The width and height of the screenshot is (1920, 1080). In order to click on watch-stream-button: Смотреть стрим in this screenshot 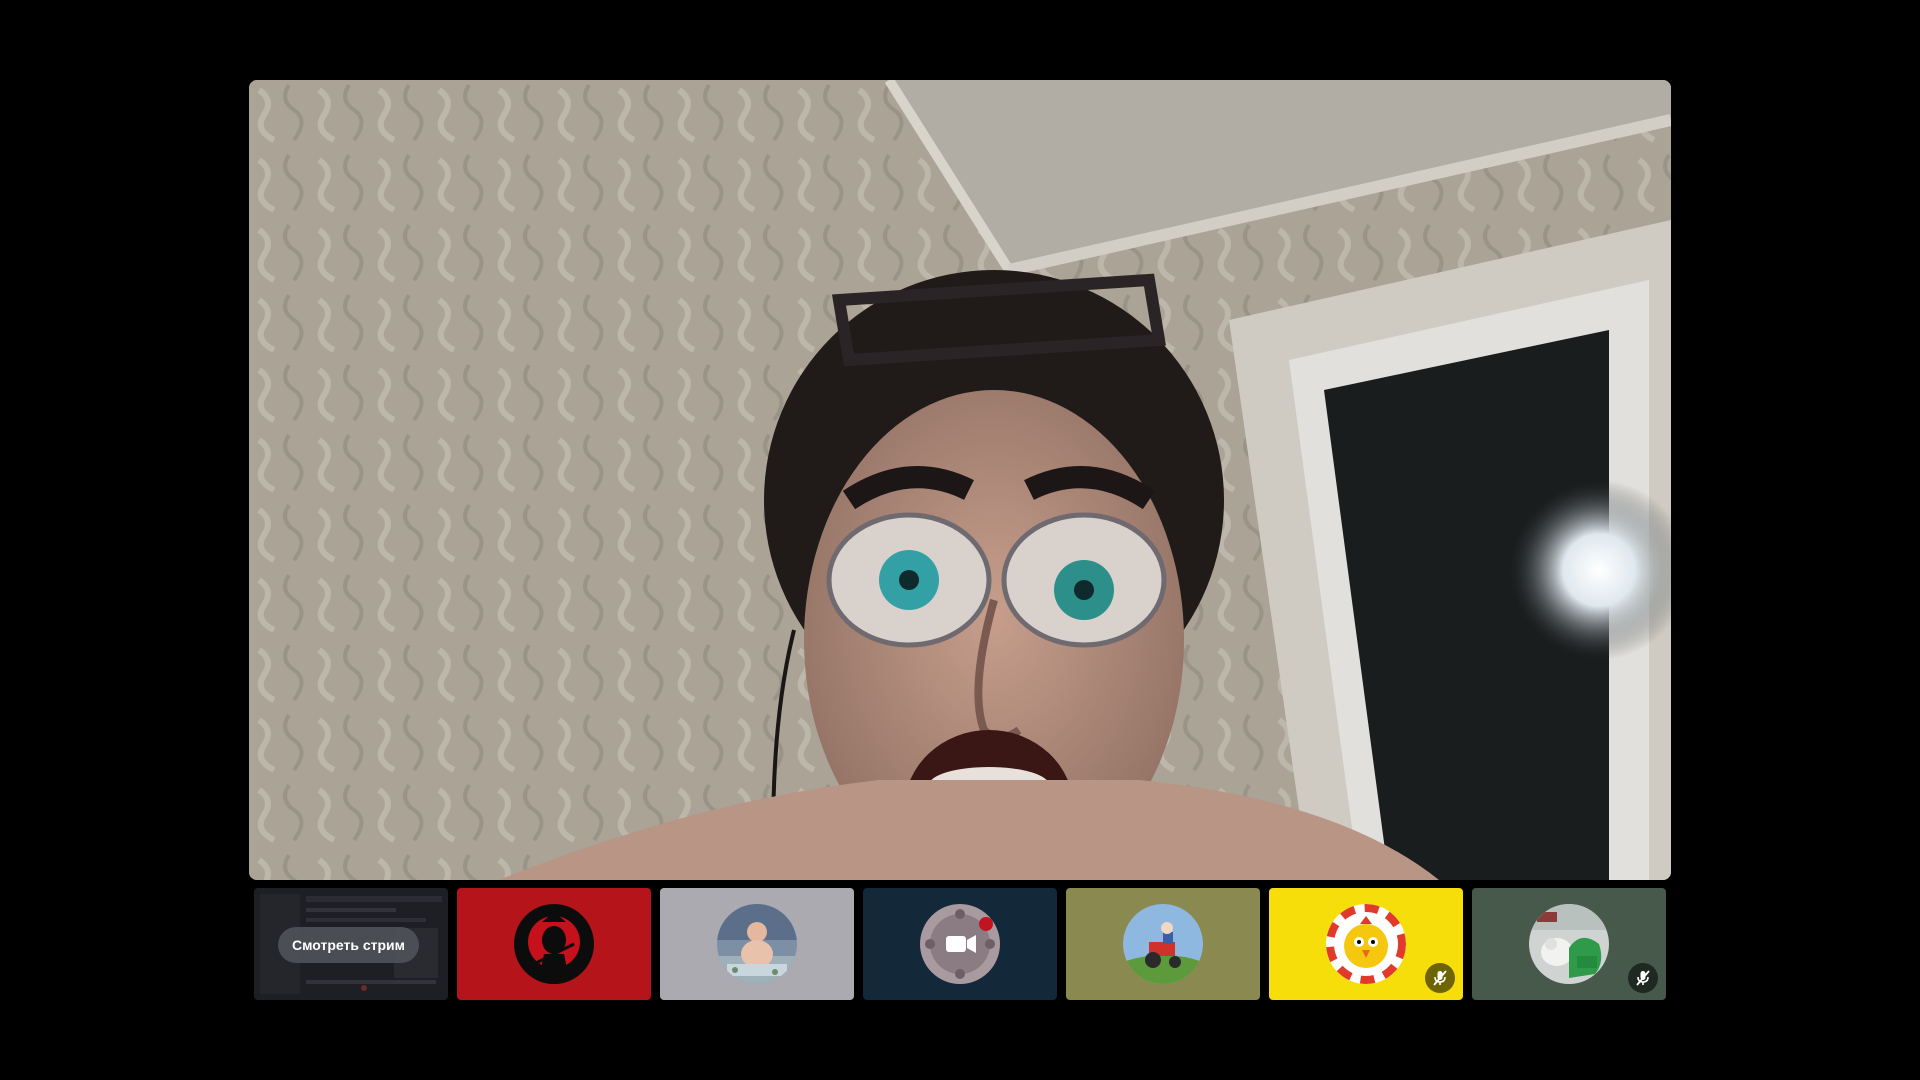, I will do `click(349, 945)`.